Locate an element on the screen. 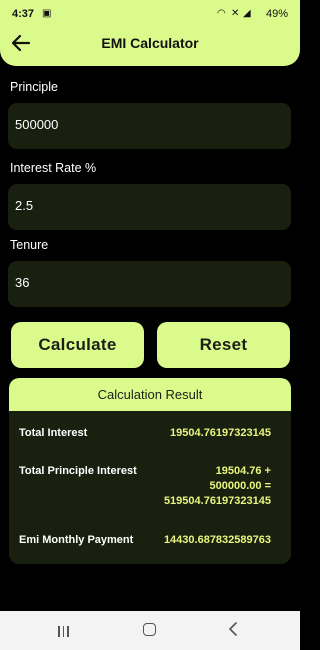 The width and height of the screenshot is (320, 650). interest-rate-label: Interest Rate % is located at coordinates (53, 168).